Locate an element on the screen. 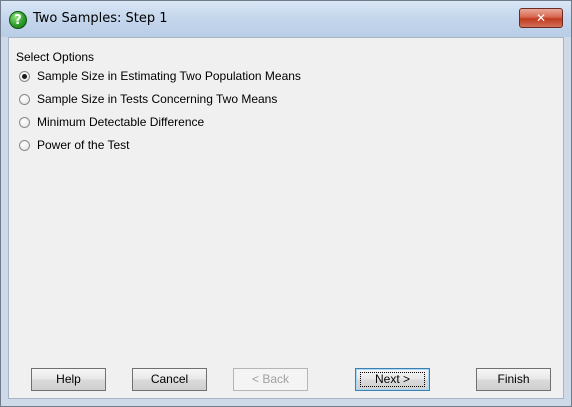 The width and height of the screenshot is (572, 407). back-button-label: < Back is located at coordinates (270, 379).